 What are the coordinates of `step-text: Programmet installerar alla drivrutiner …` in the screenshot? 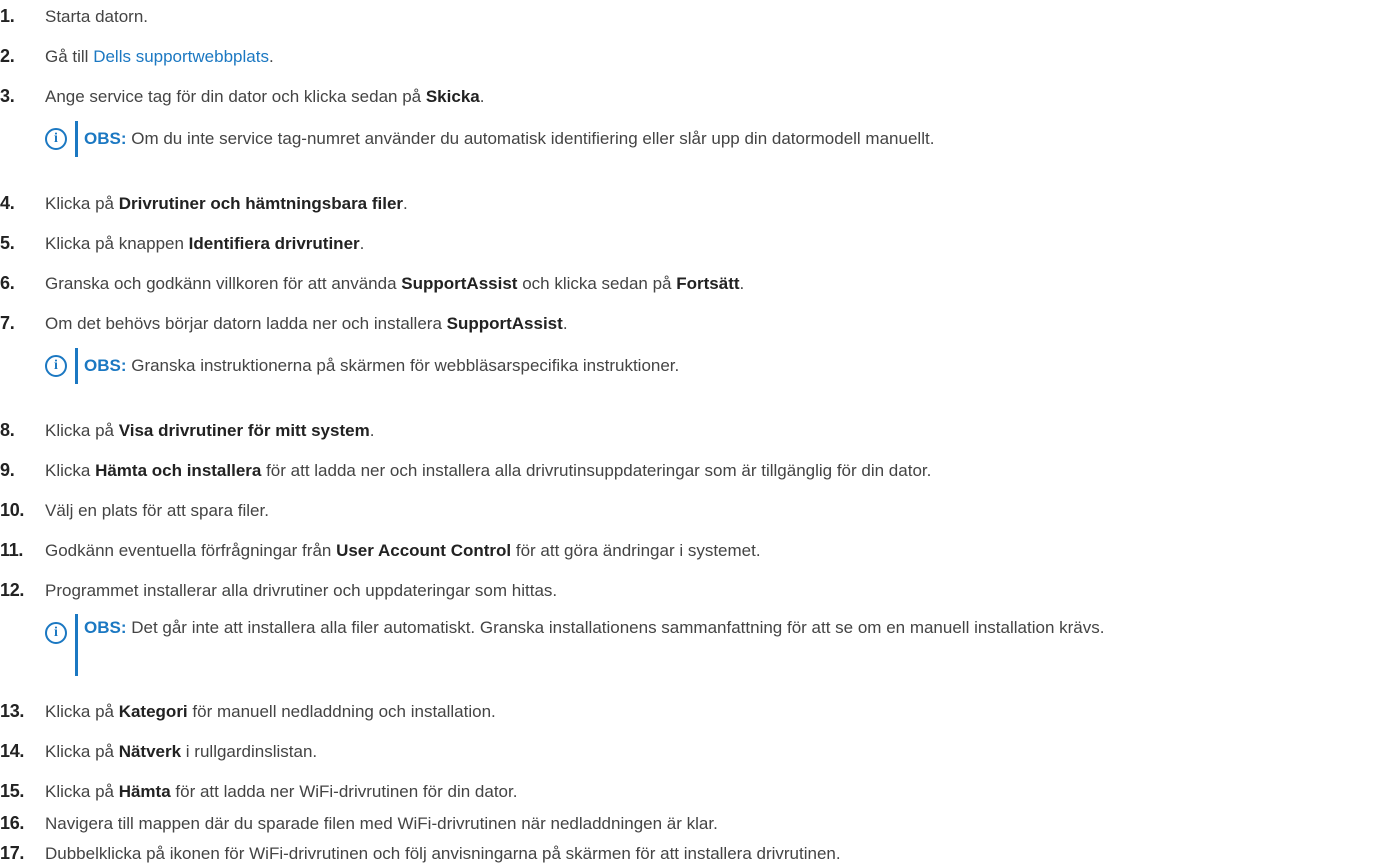 It's located at (301, 590).